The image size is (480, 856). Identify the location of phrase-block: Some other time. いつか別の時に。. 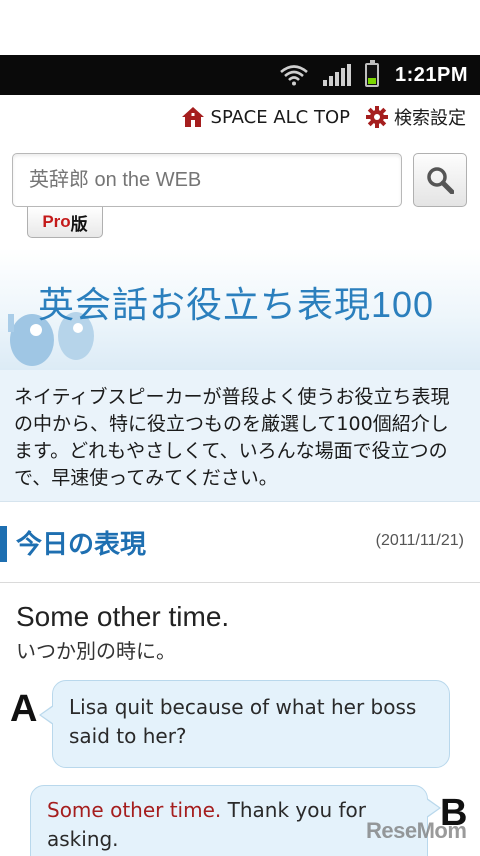
(240, 631).